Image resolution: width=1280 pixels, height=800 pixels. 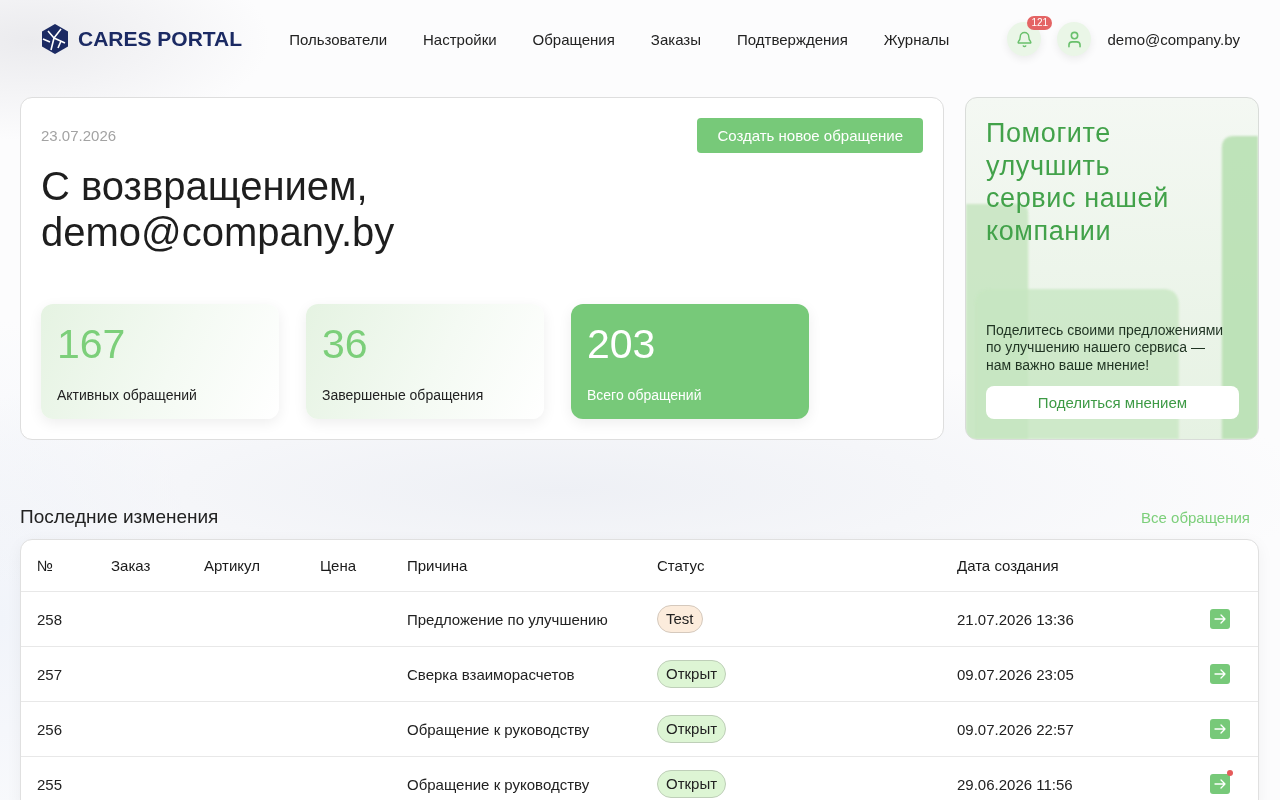 What do you see at coordinates (119, 517) in the screenshot?
I see `section-title: Последние изменения` at bounding box center [119, 517].